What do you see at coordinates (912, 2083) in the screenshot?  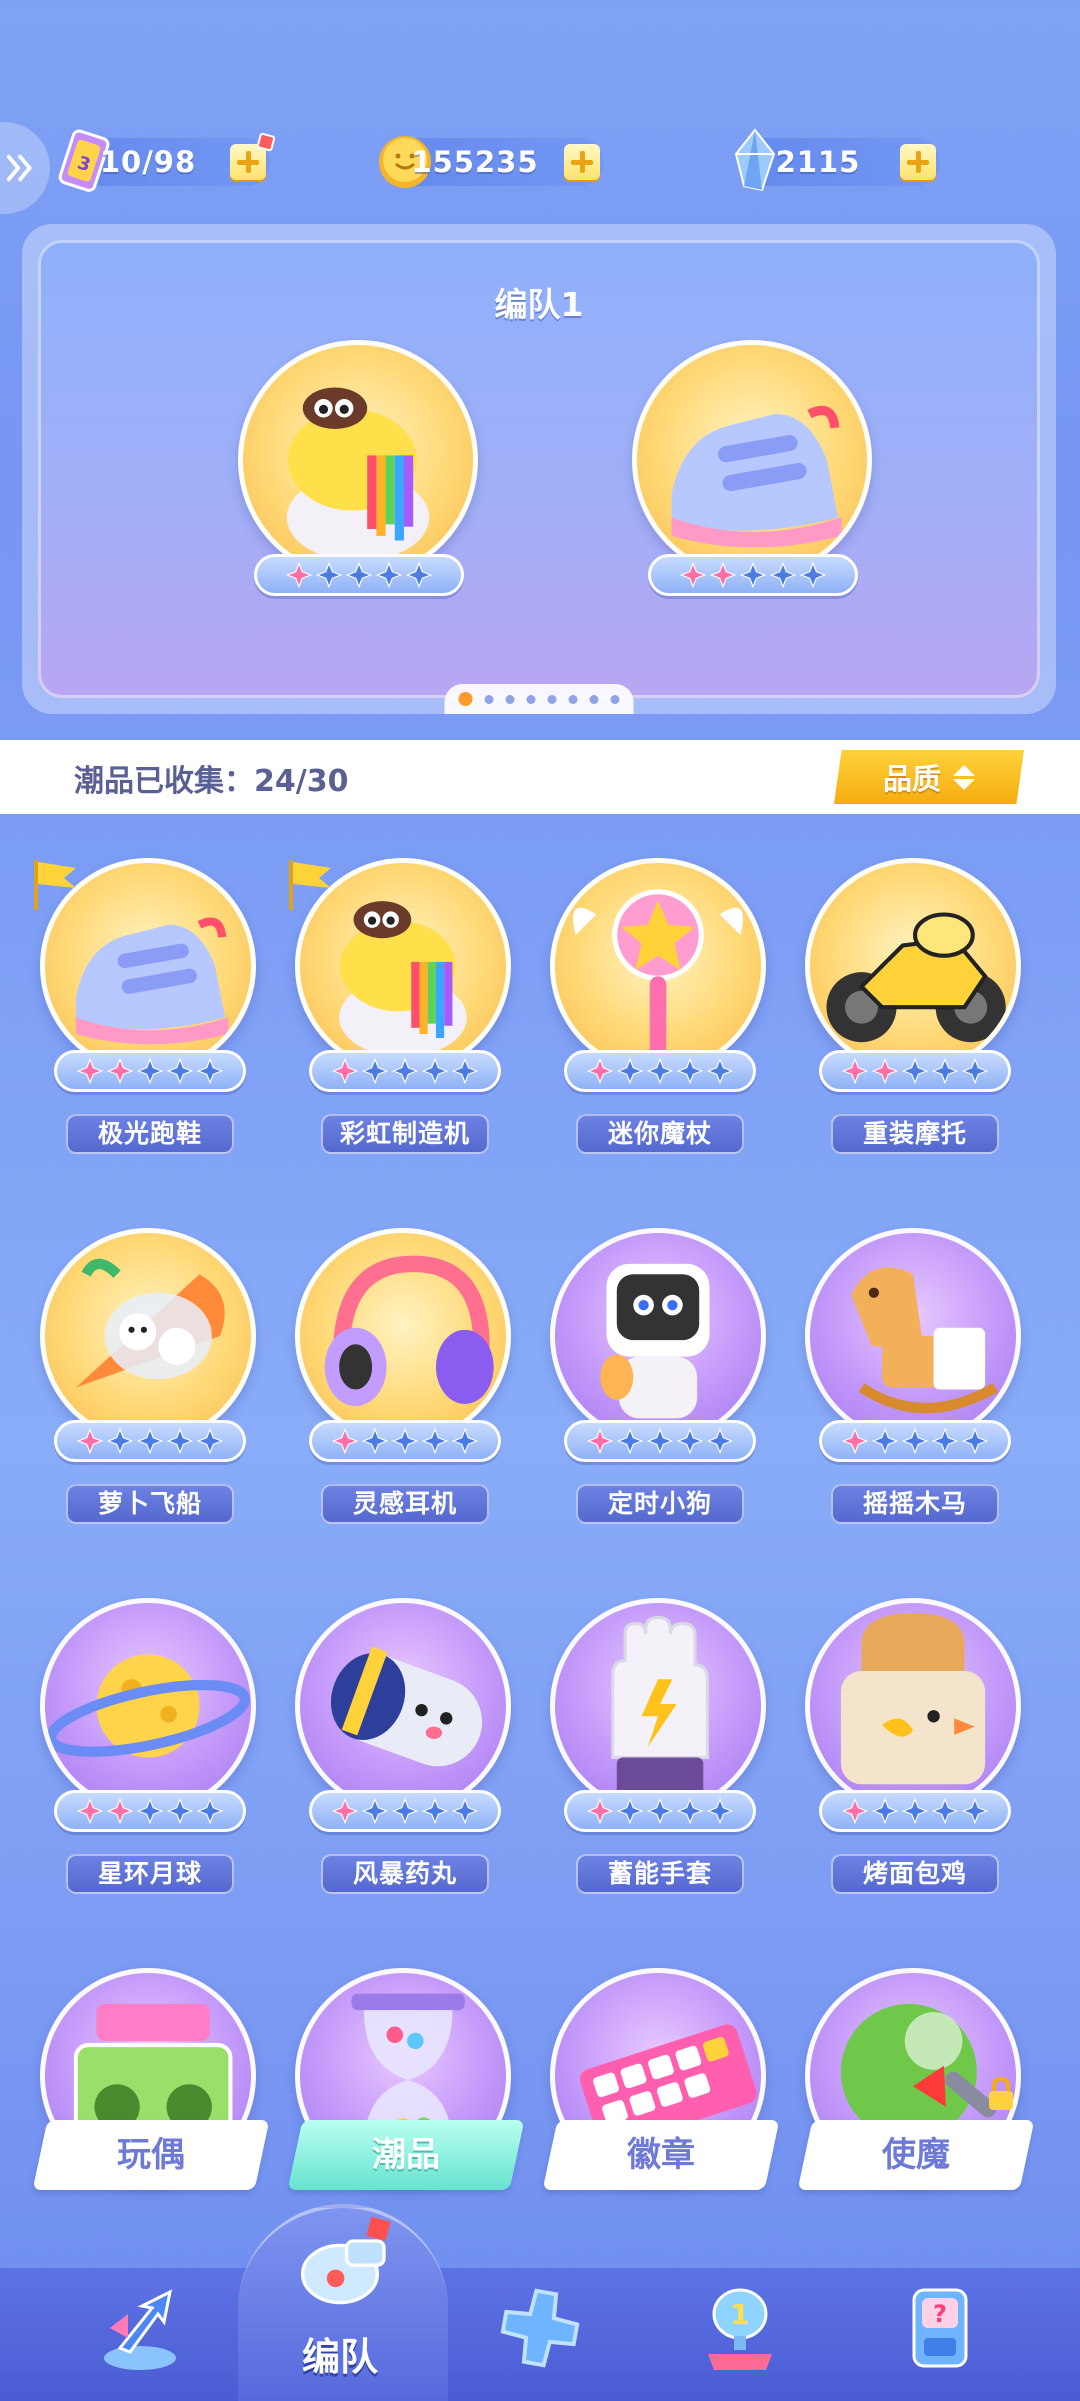 I see `category-tab: 使魔` at bounding box center [912, 2083].